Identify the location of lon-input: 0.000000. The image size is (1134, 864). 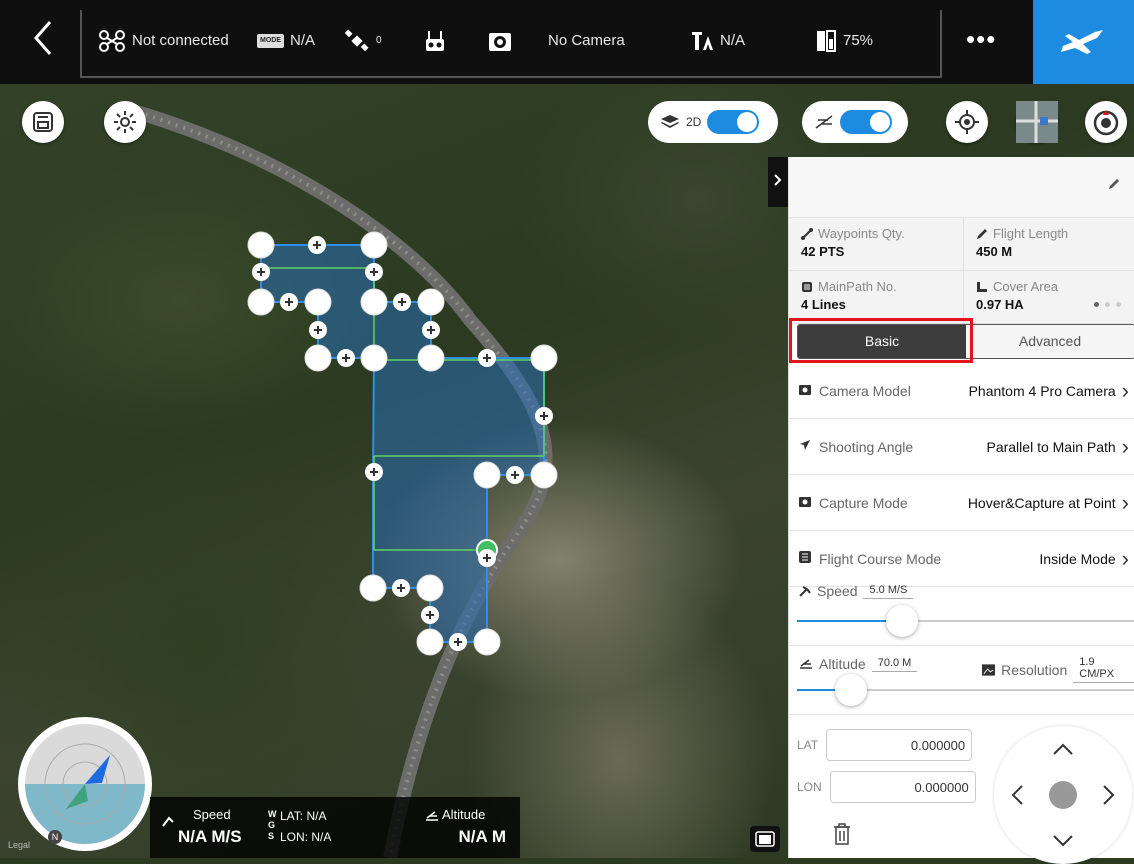
(902, 787).